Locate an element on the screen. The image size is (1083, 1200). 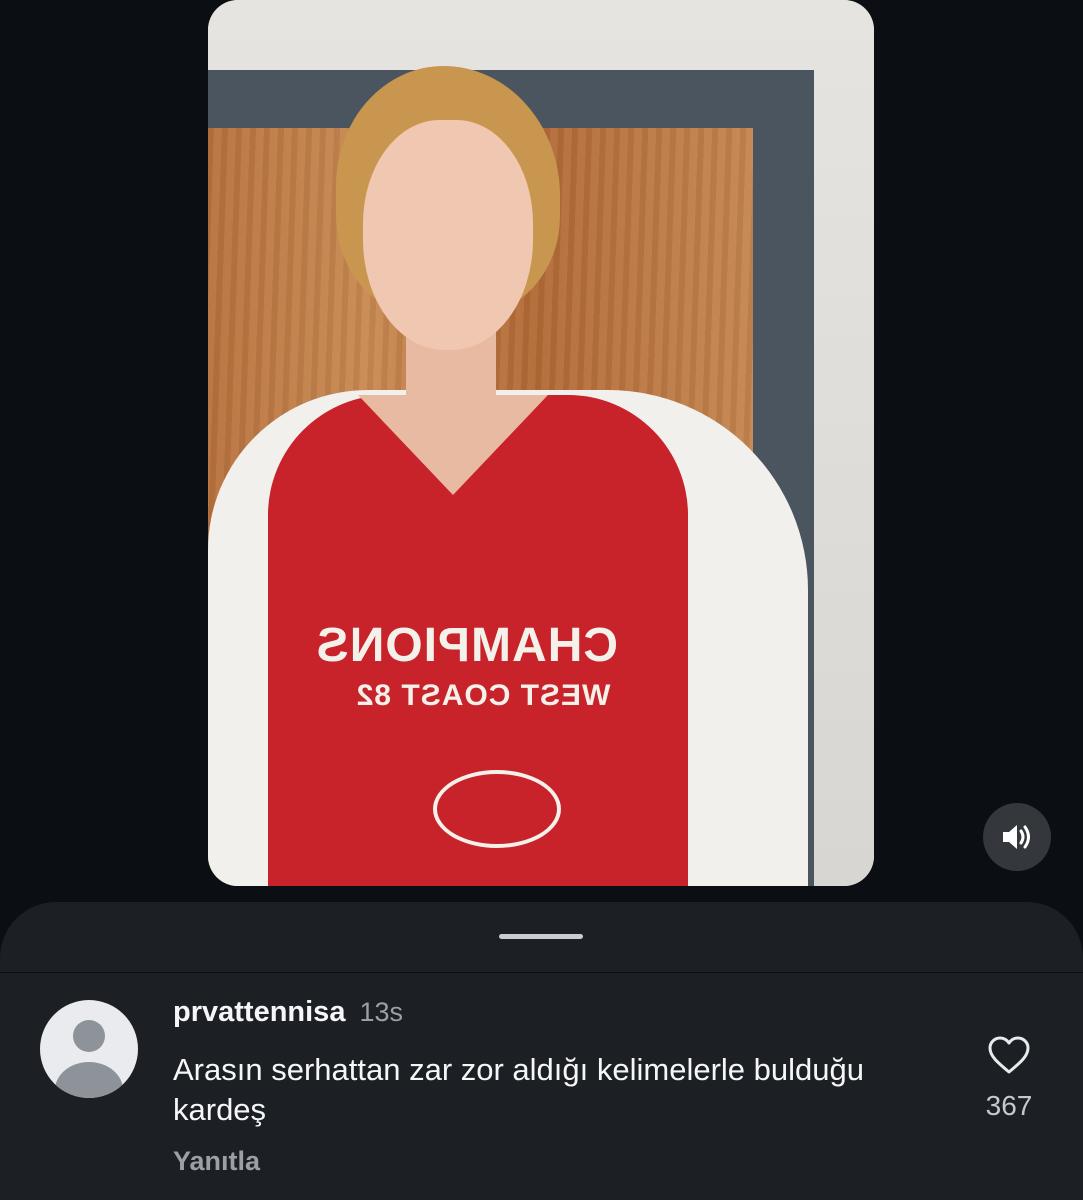
comment-header: prvattennisa 13s is located at coordinates (288, 1012).